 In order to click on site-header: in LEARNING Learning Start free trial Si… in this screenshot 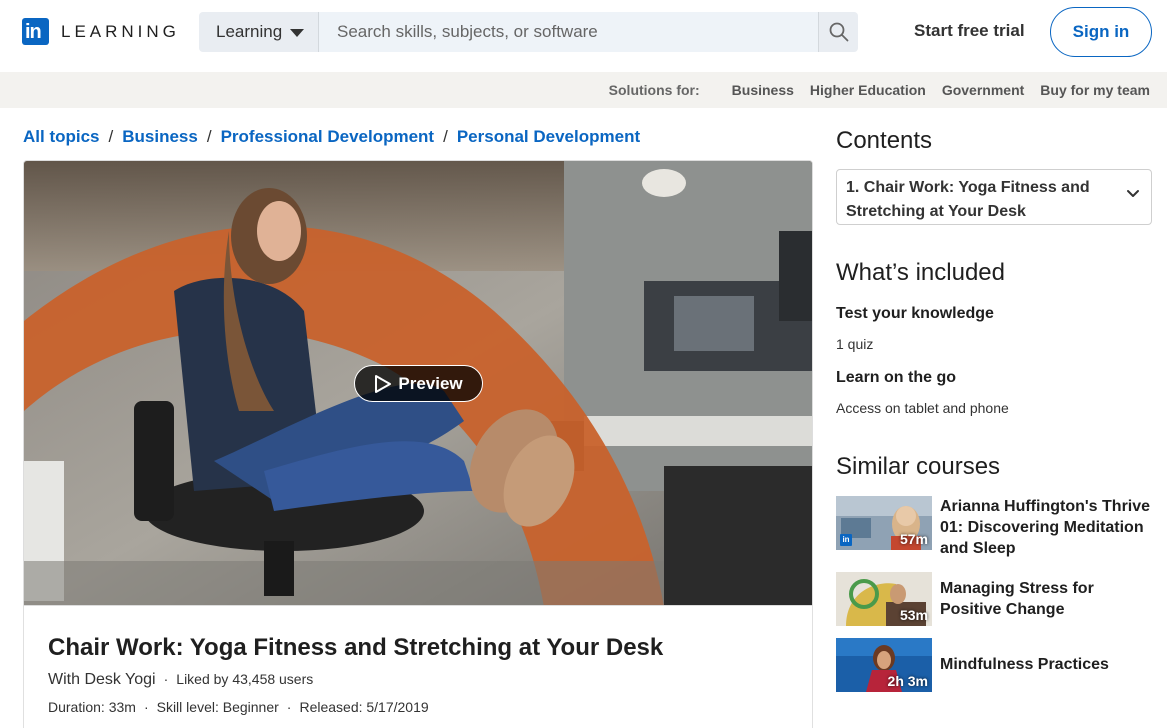, I will do `click(583, 36)`.